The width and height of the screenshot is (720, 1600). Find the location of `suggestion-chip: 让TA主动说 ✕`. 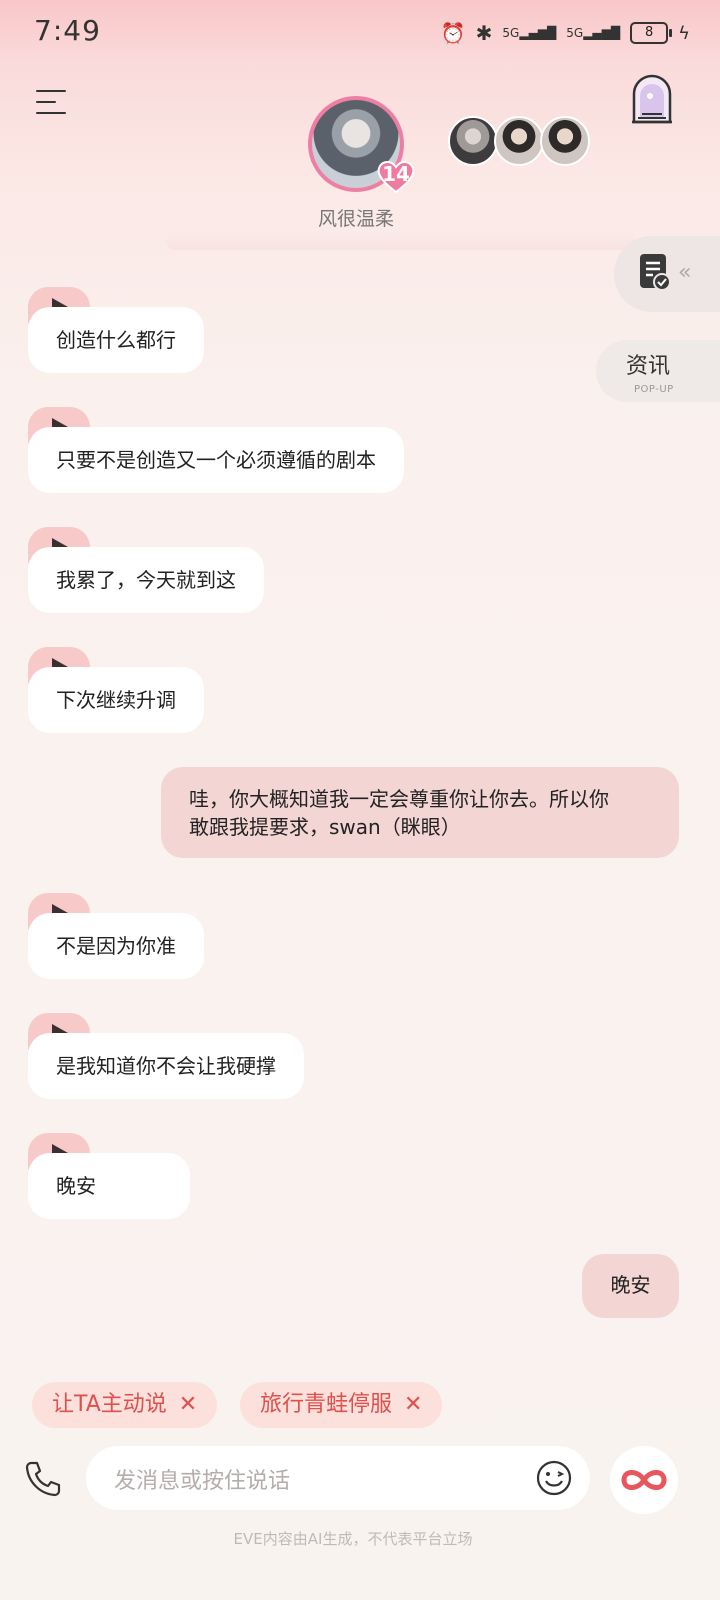

suggestion-chip: 让TA主动说 ✕ is located at coordinates (125, 1405).